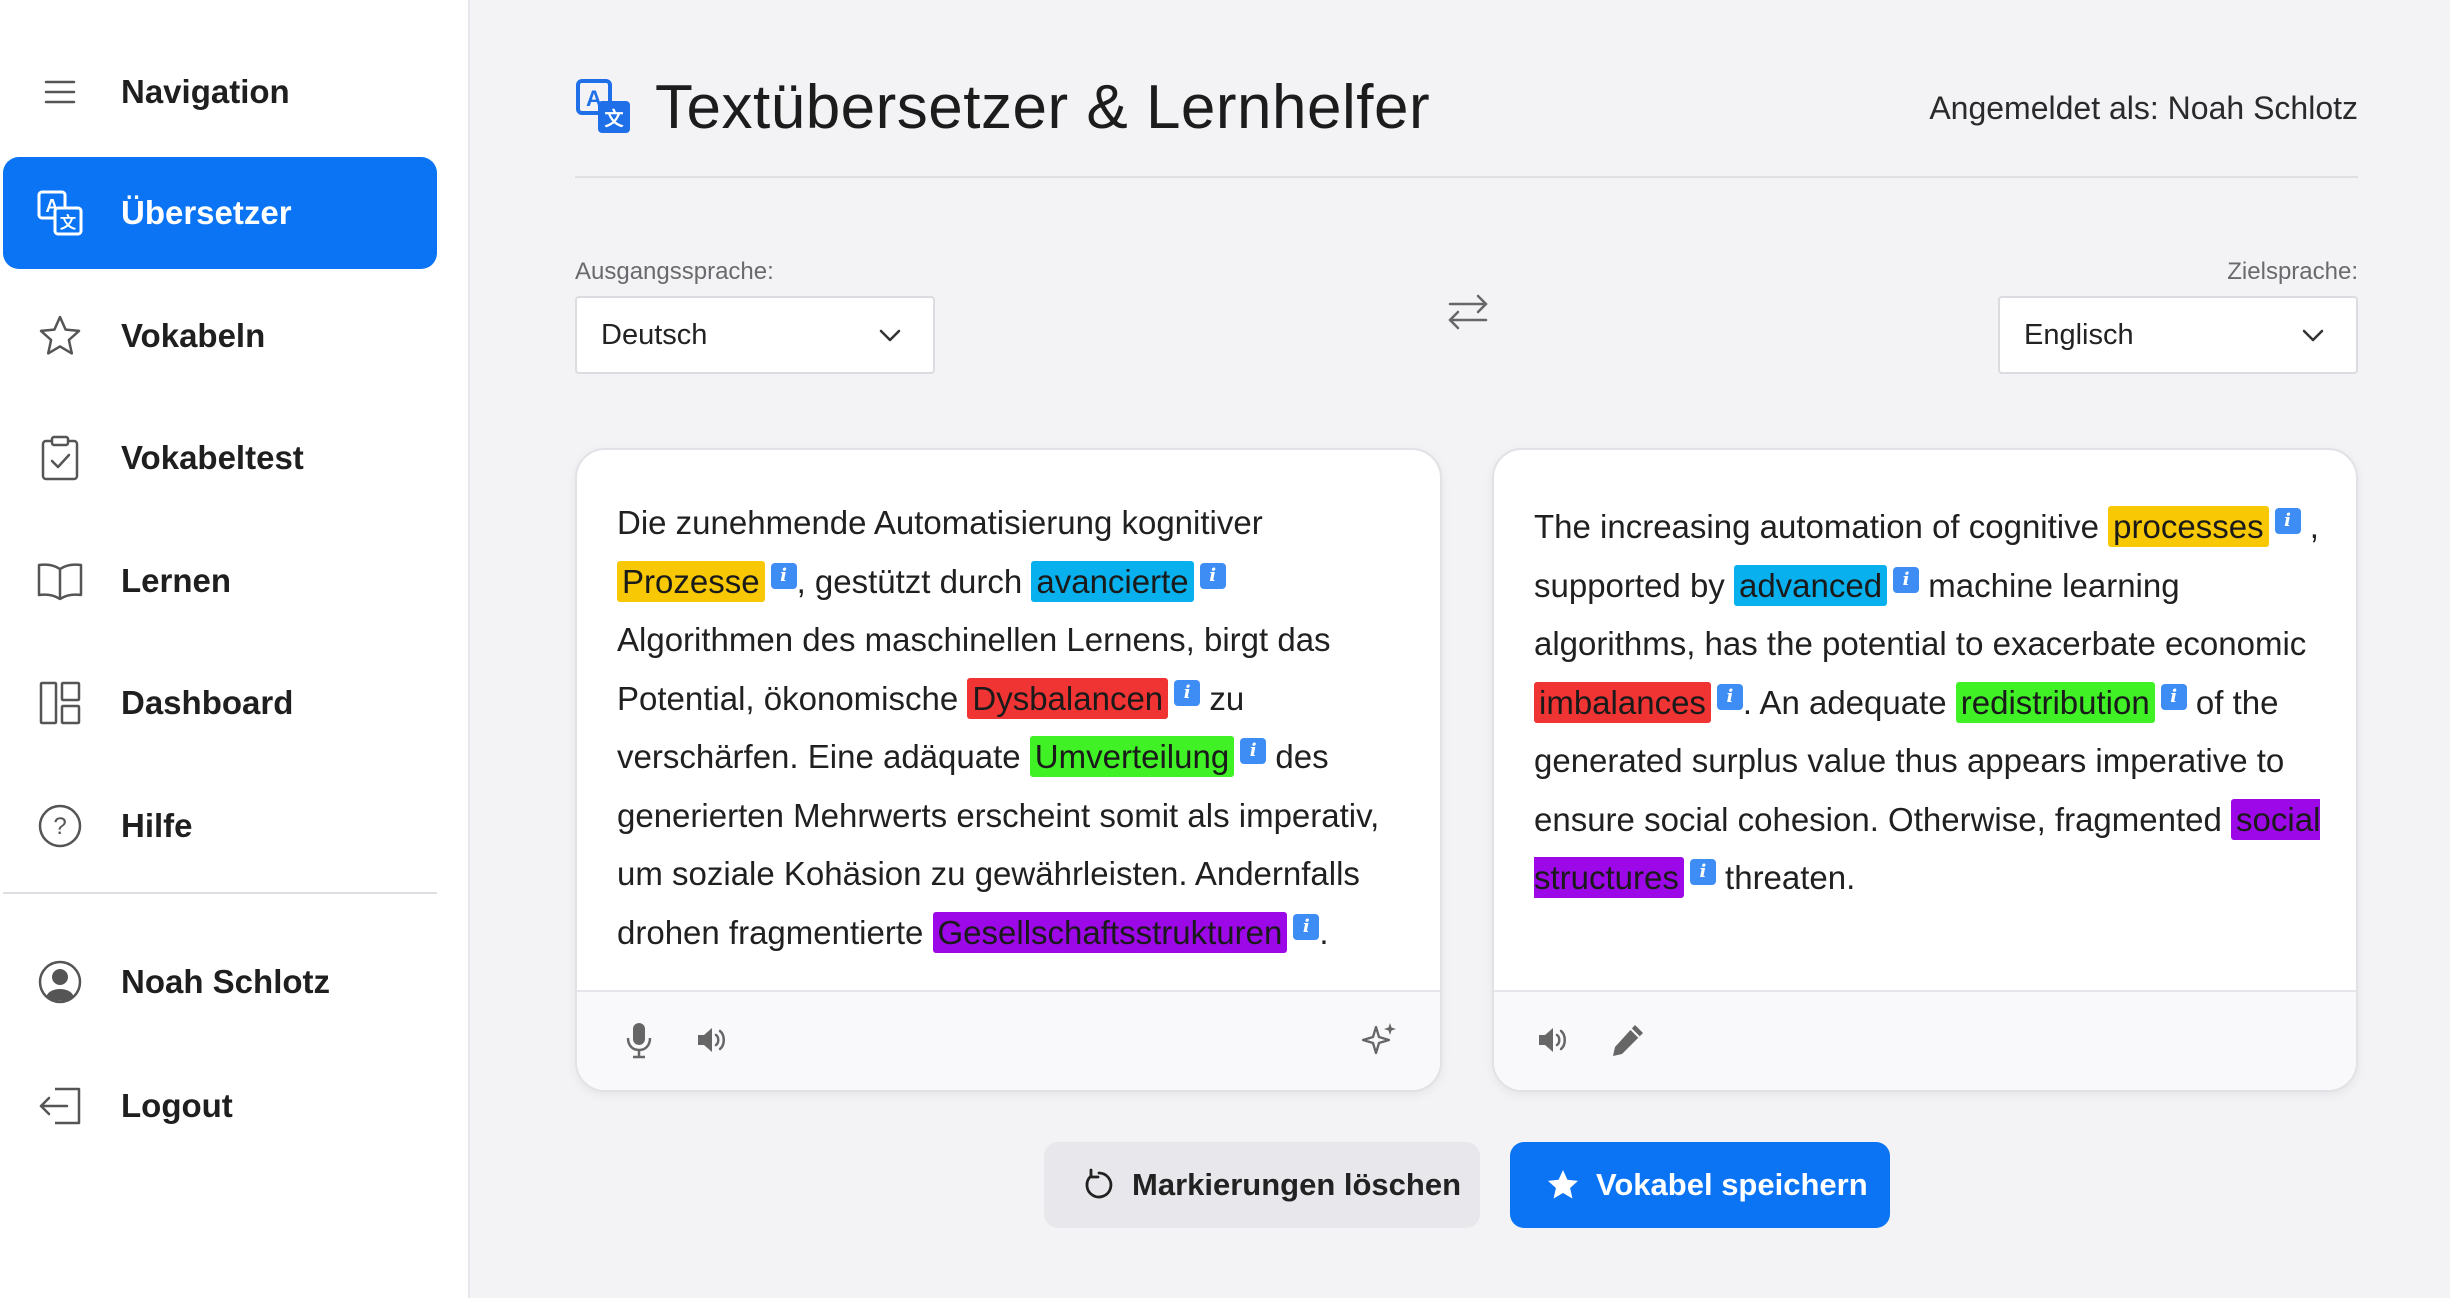  Describe the element at coordinates (1324, 932) in the screenshot. I see `text-segment: .` at that location.